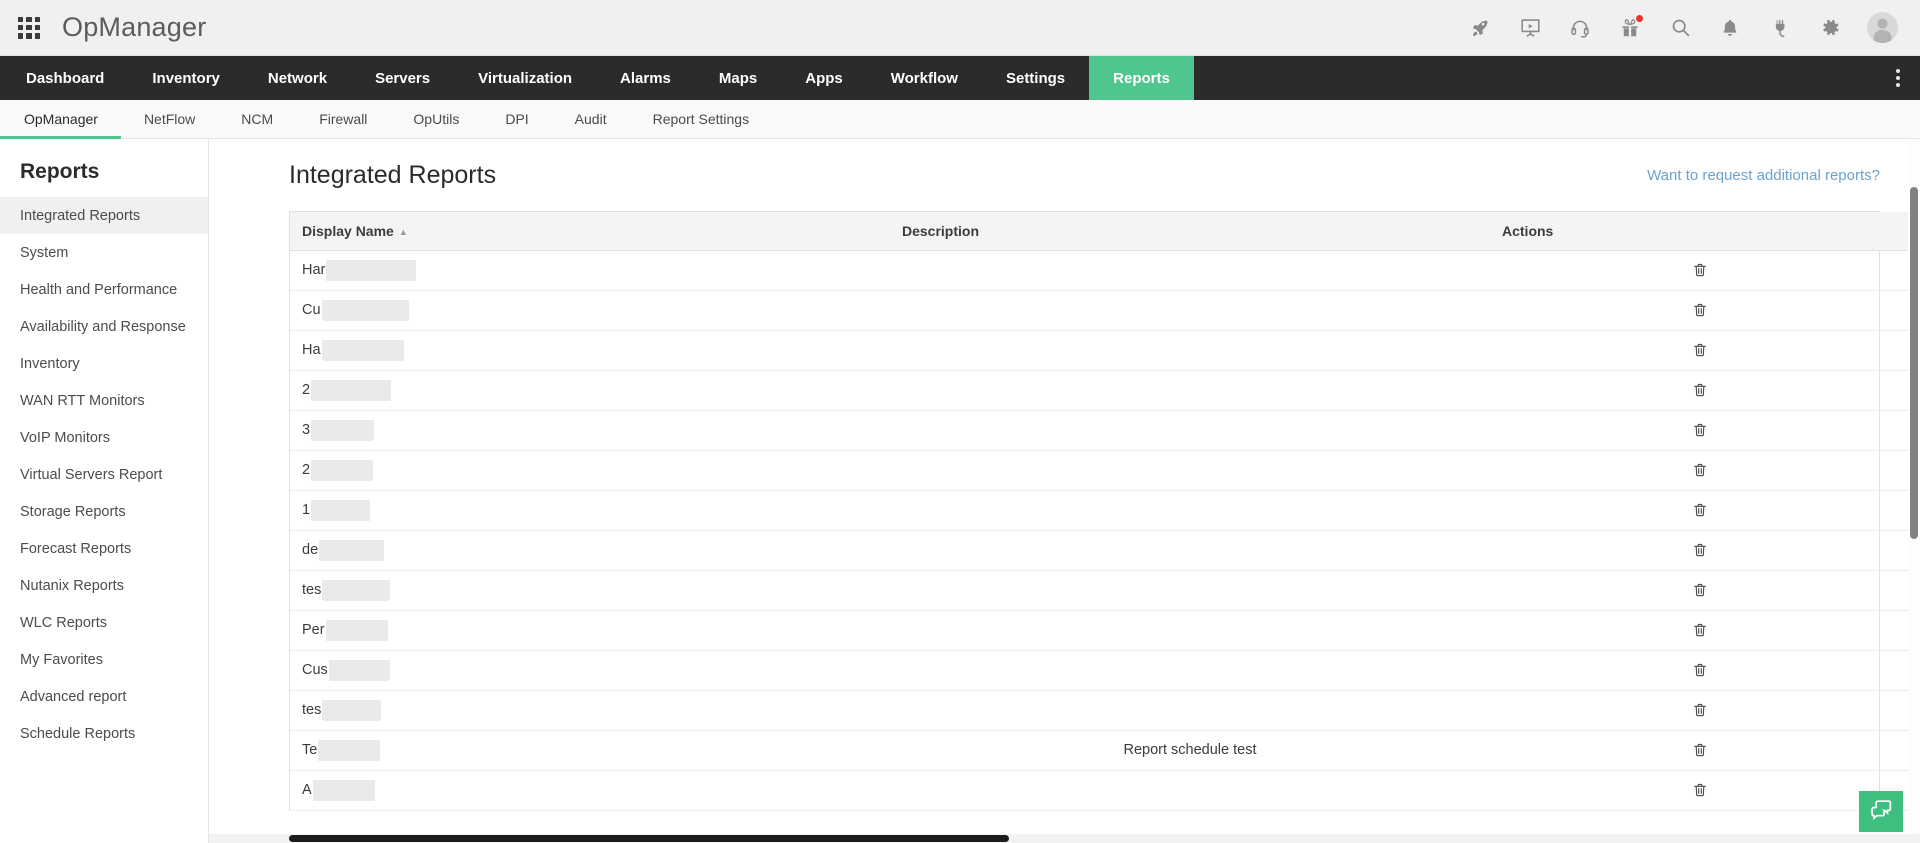  Describe the element at coordinates (1630, 27) in the screenshot. I see `gift-icon` at that location.